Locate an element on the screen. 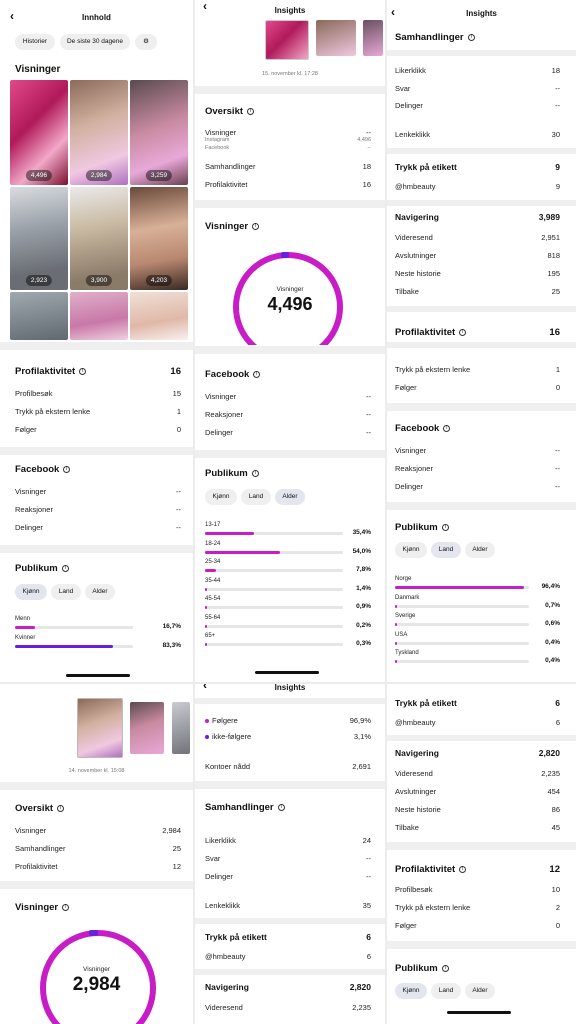 The height and width of the screenshot is (1024, 576). bar-label: Norge is located at coordinates (403, 579).